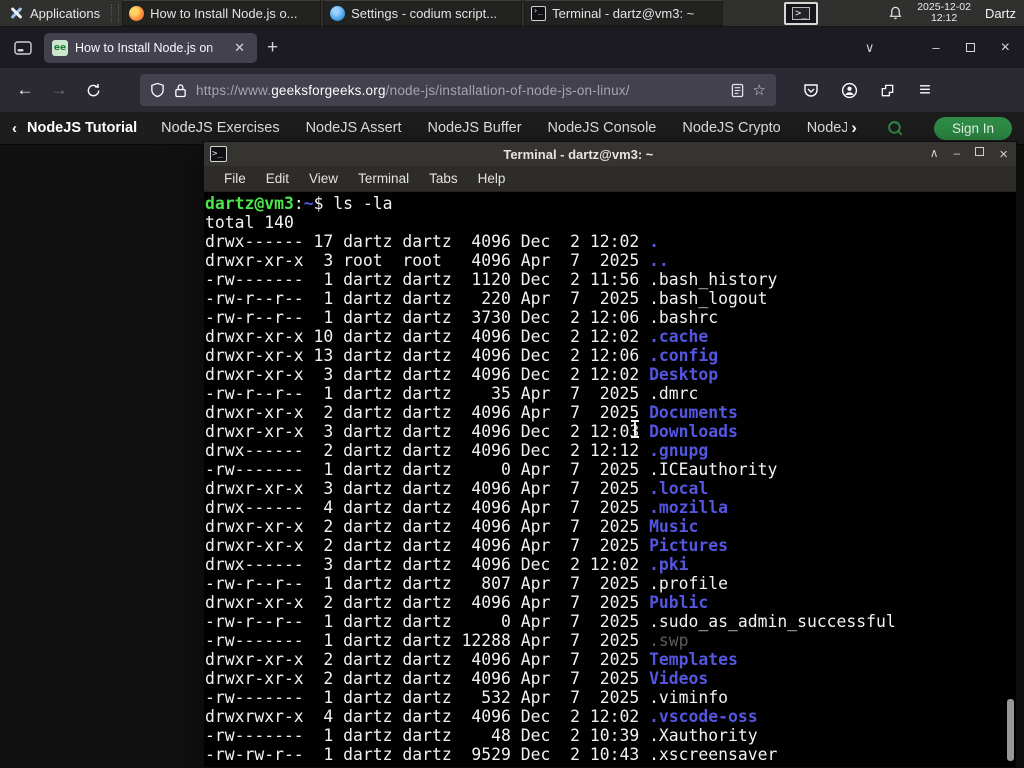  I want to click on terminal-menu-item: Help, so click(492, 178).